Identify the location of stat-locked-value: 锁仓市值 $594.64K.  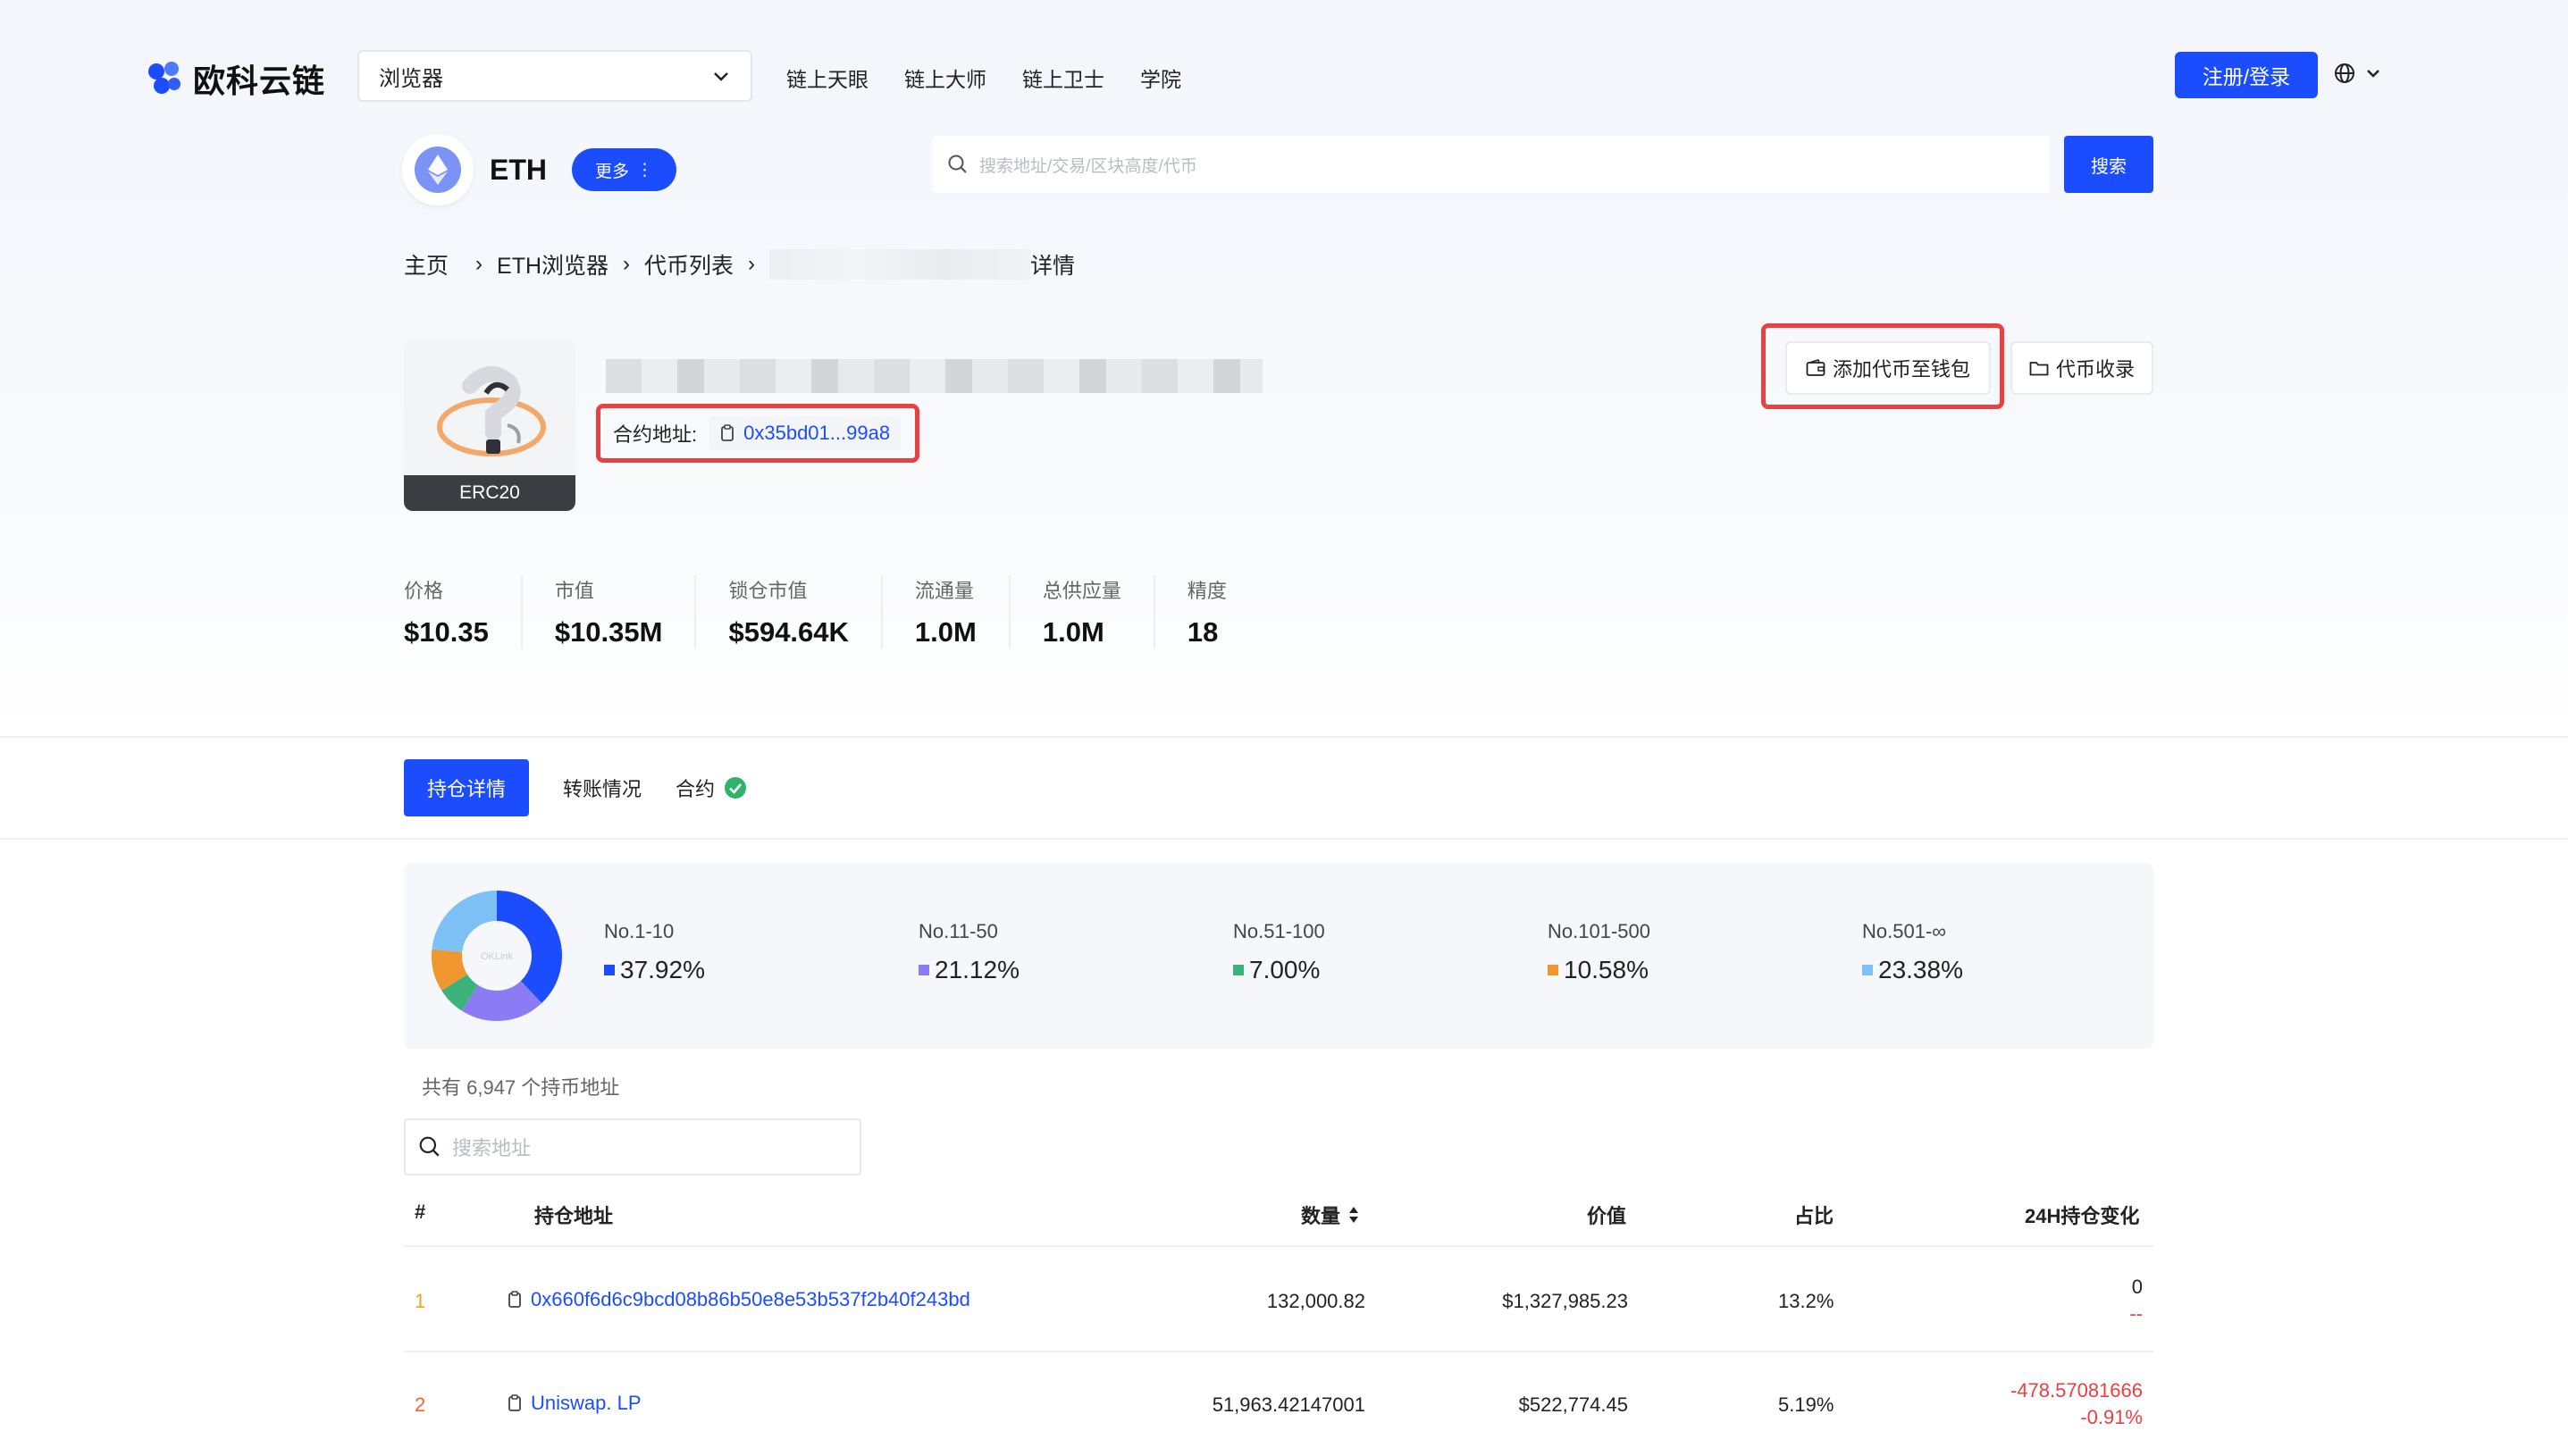
(805, 612).